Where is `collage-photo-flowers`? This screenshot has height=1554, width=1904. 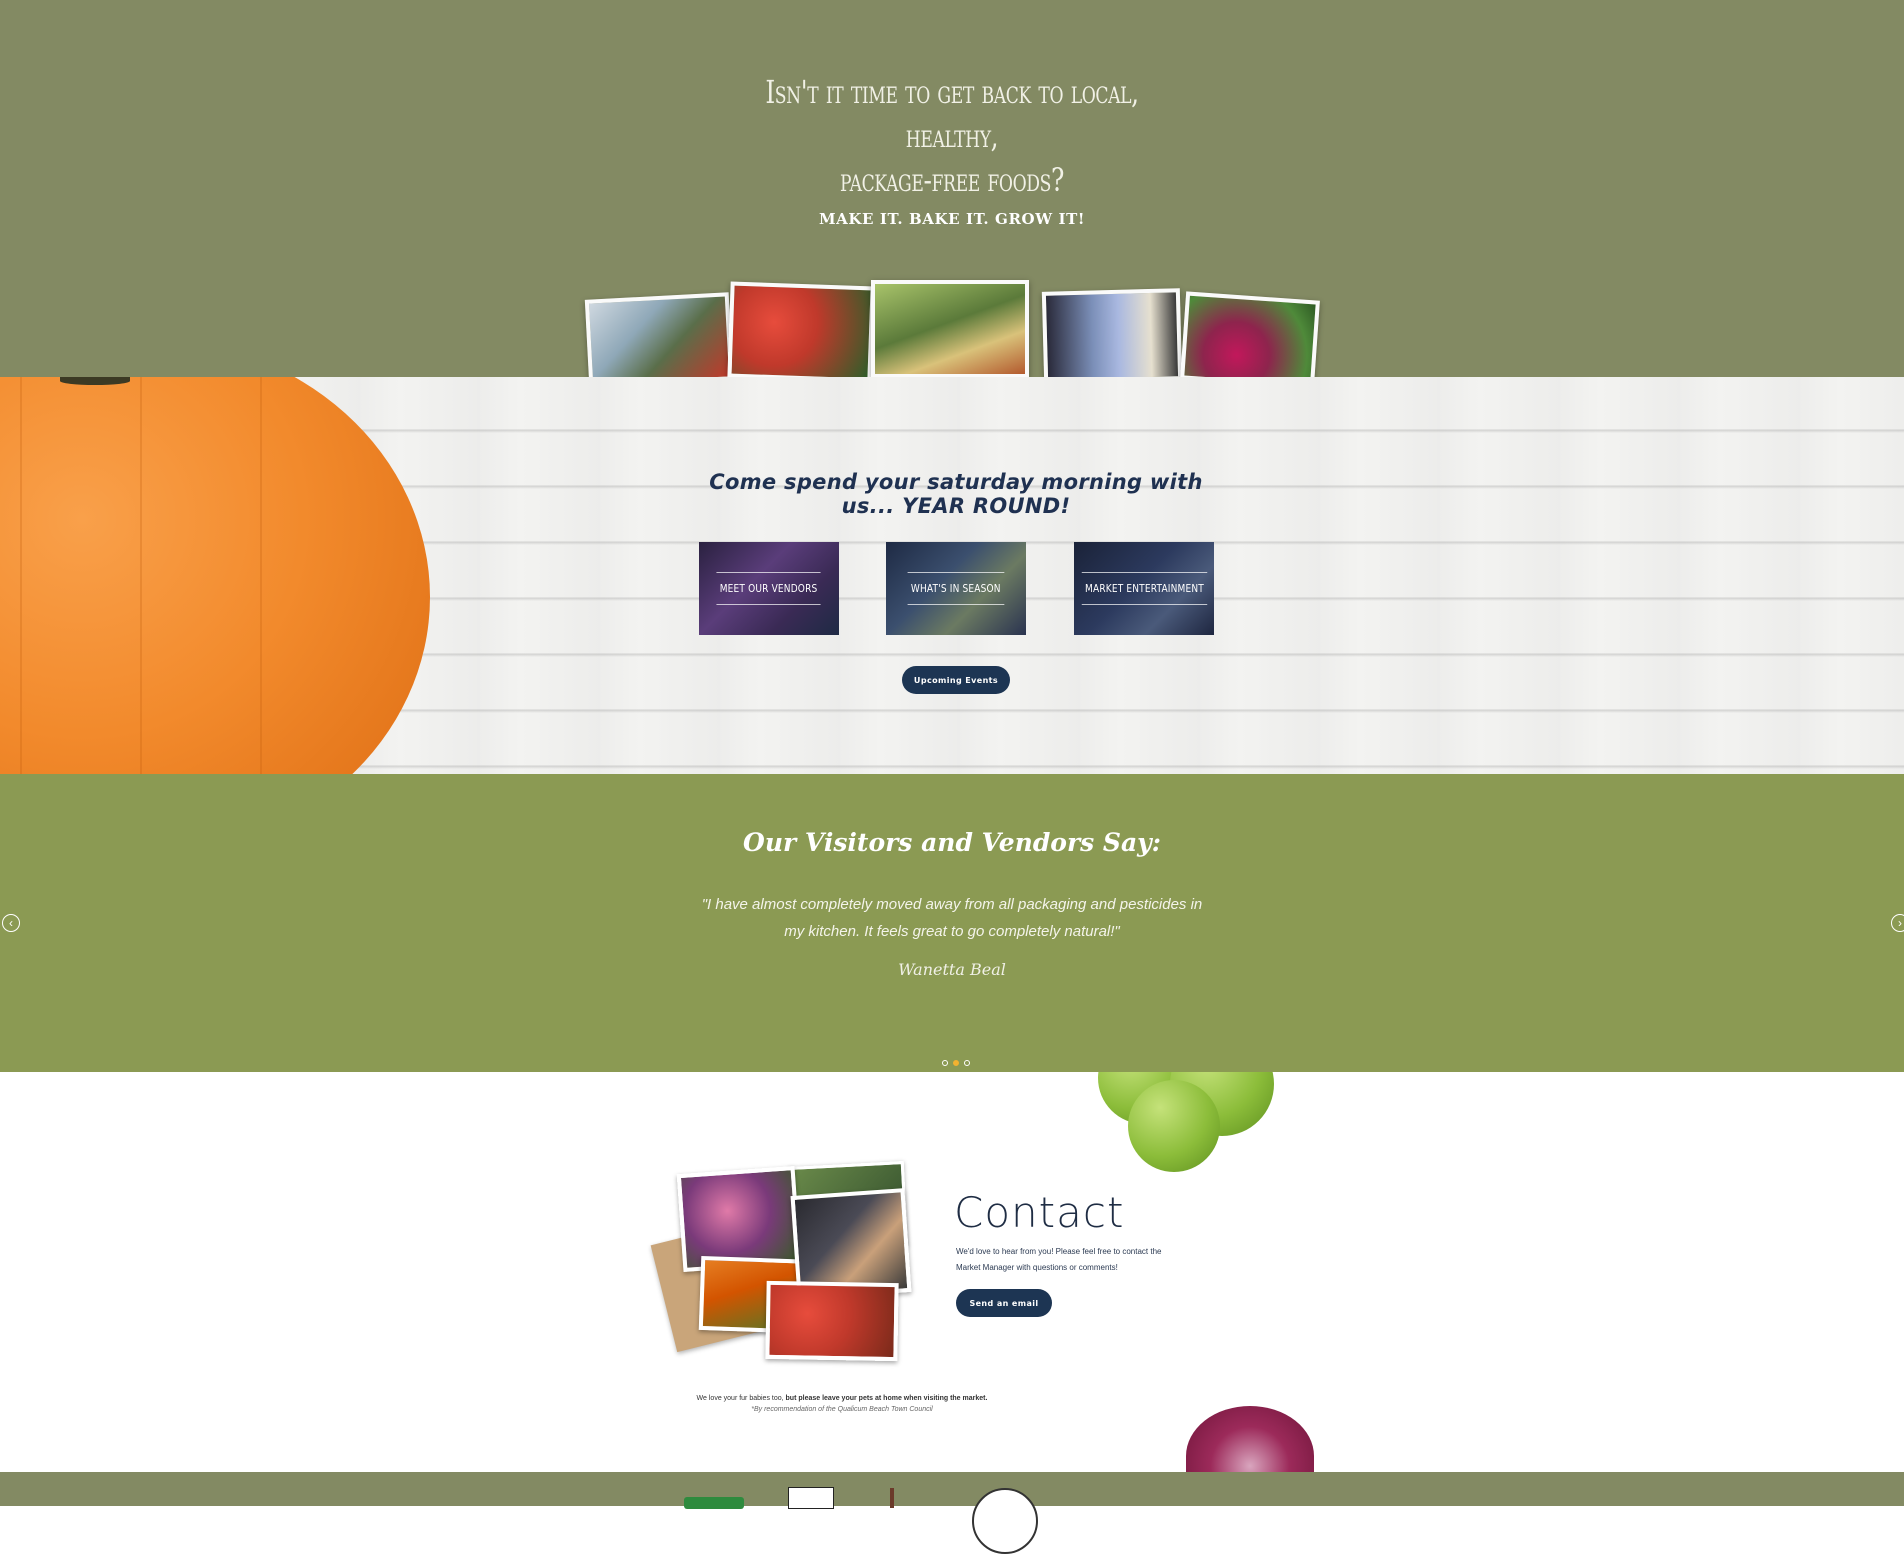
collage-photo-flowers is located at coordinates (739, 1219).